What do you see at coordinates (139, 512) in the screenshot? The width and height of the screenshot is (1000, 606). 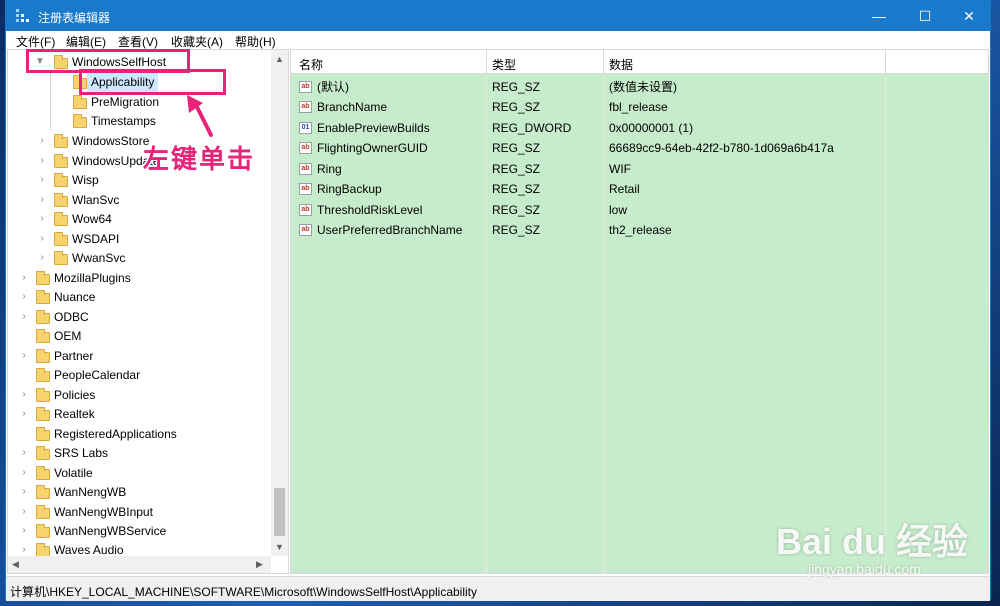 I see `tree-item-wannengwbinput: › WanNengWBInput` at bounding box center [139, 512].